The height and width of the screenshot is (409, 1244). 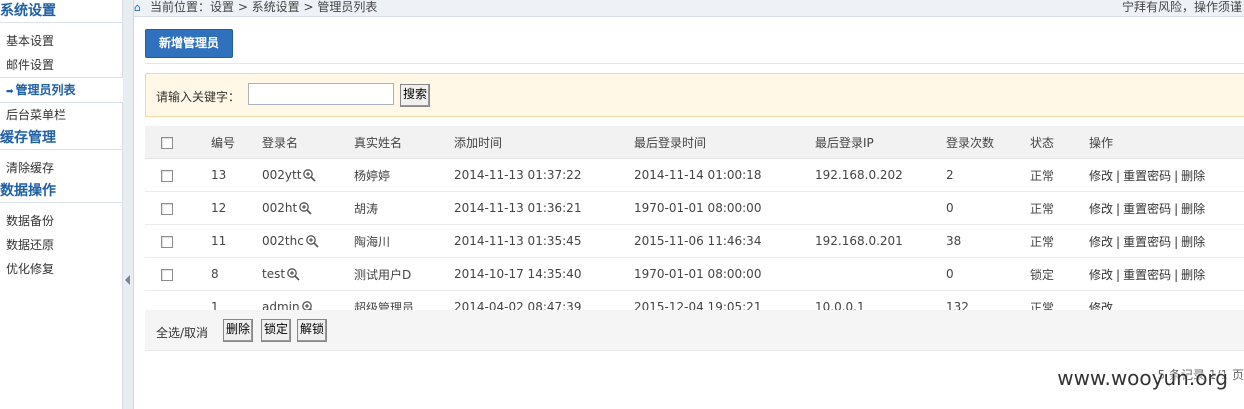 What do you see at coordinates (518, 175) in the screenshot?
I see `cell-added: 2014-11-13 01:37:22` at bounding box center [518, 175].